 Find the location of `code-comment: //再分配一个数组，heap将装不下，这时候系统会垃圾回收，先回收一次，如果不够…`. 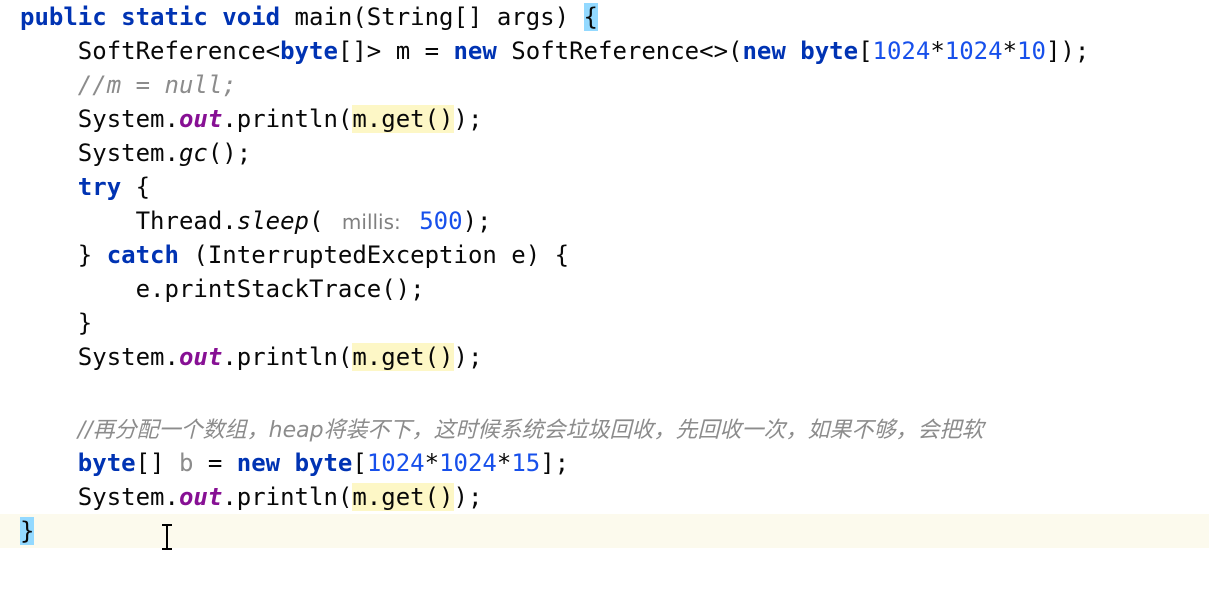

code-comment: //再分配一个数组，heap将装不下，这时候系统会垃圾回收，先回收一次，如果不够… is located at coordinates (530, 430).